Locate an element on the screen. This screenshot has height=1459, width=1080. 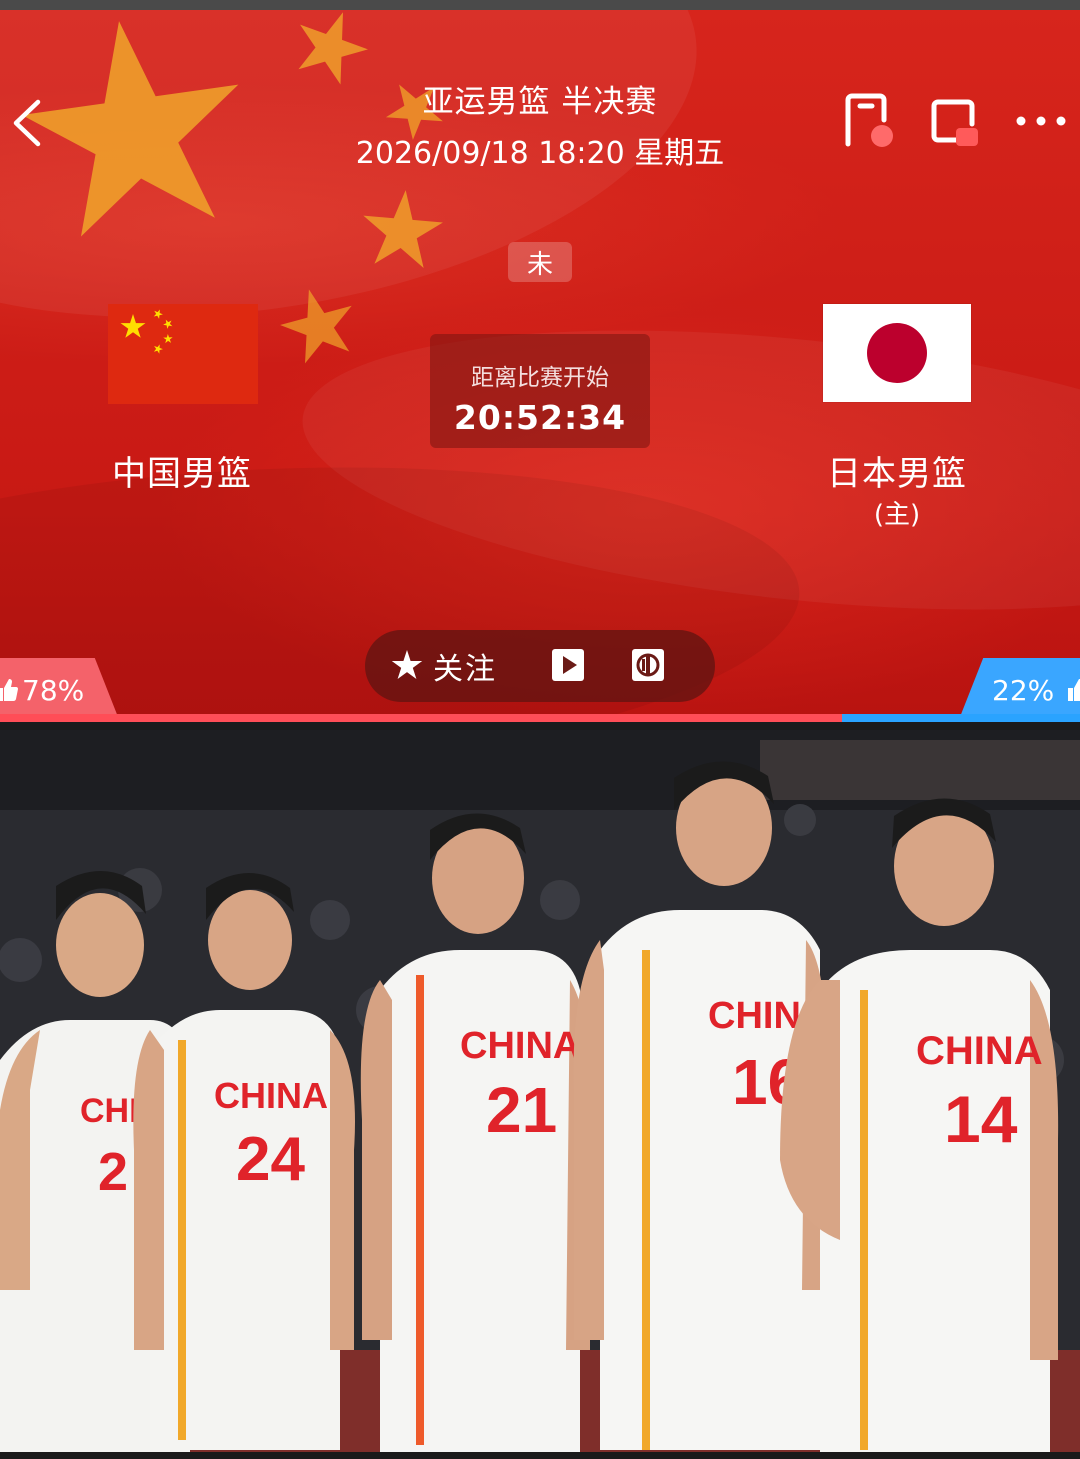
status-badge: 未 is located at coordinates (540, 262).